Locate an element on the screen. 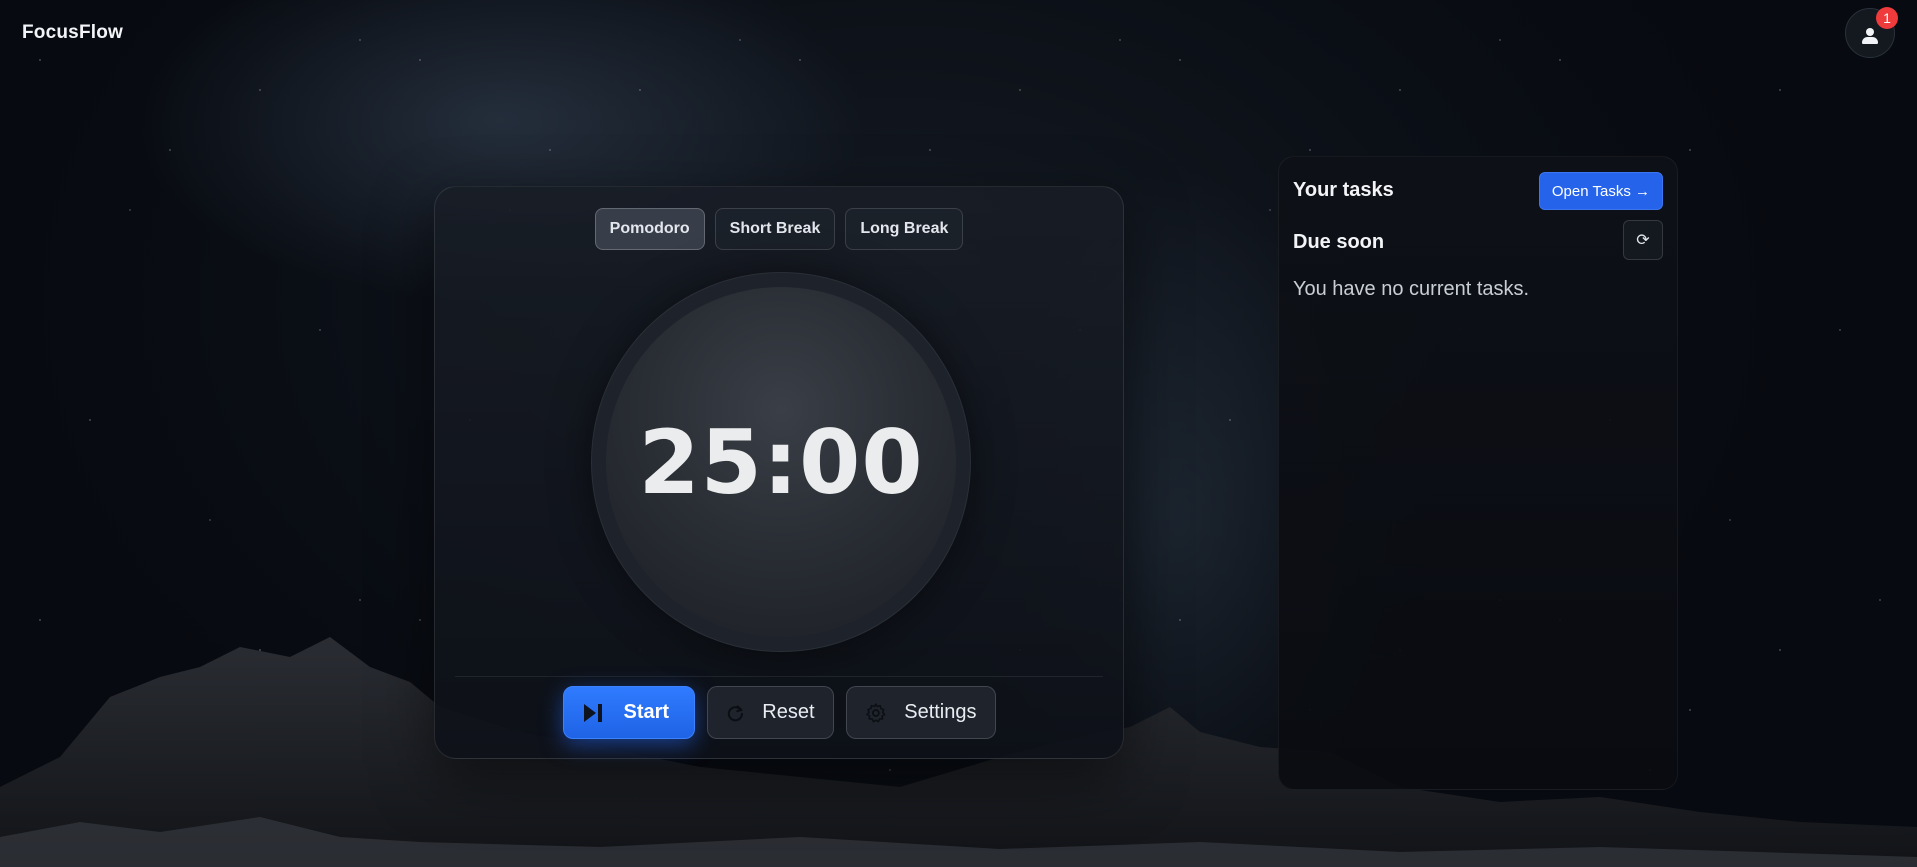  timer-controls: Start Reset Settings is located at coordinates (779, 712).